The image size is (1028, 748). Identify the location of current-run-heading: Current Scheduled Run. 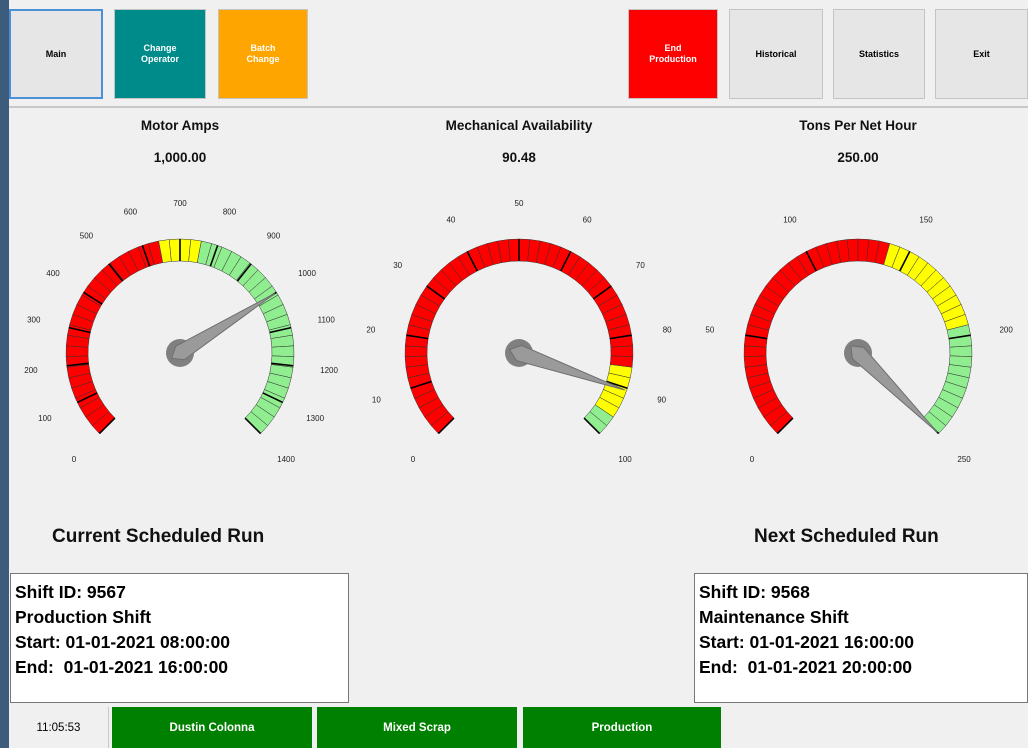
(158, 536).